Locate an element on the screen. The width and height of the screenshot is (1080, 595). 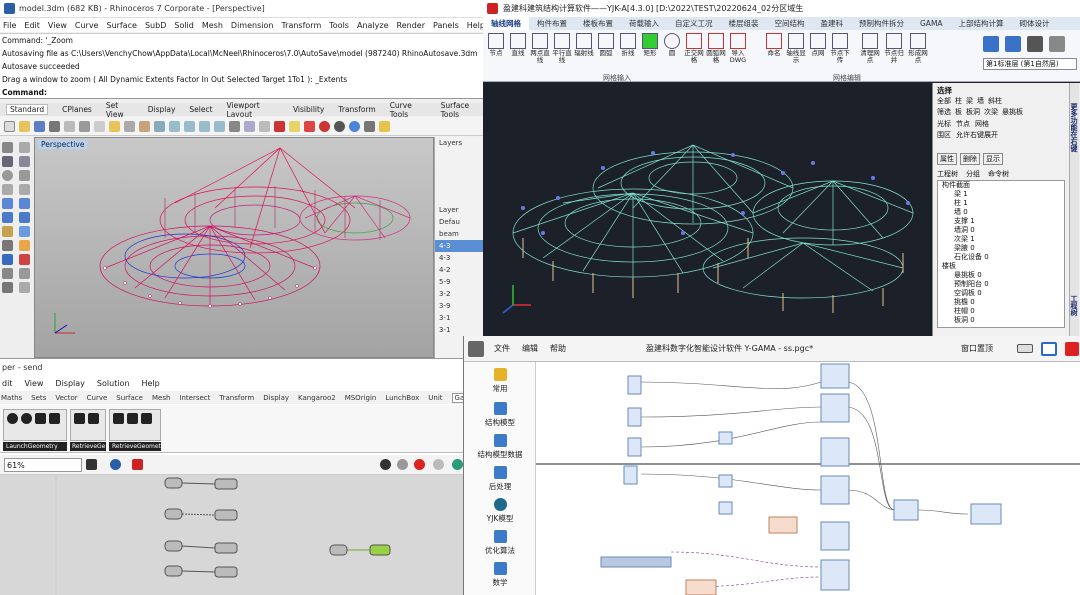
copy-icon is located at coordinates (99, 126).